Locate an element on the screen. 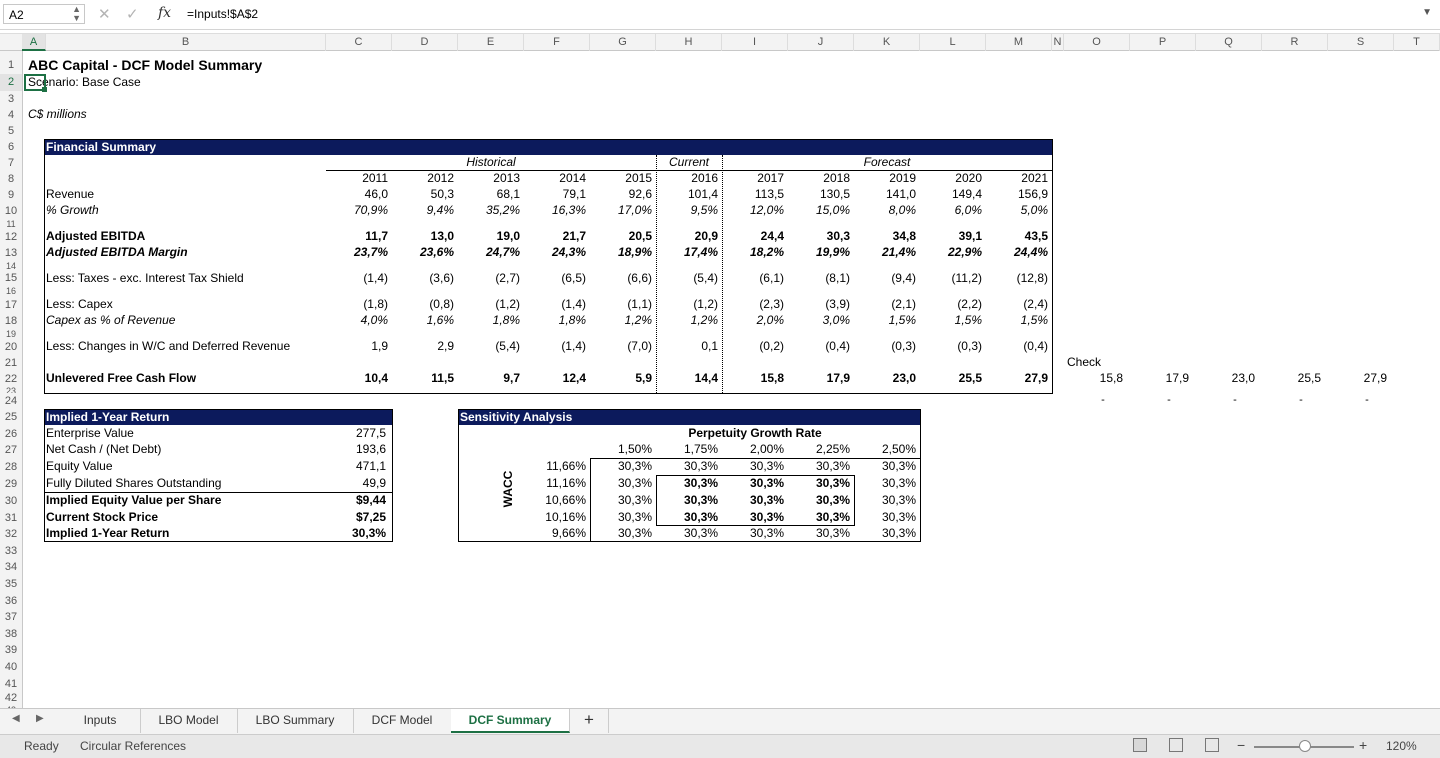 The image size is (1440, 758). implied-return-label: Implied Equity Value per Share is located at coordinates (186, 500).